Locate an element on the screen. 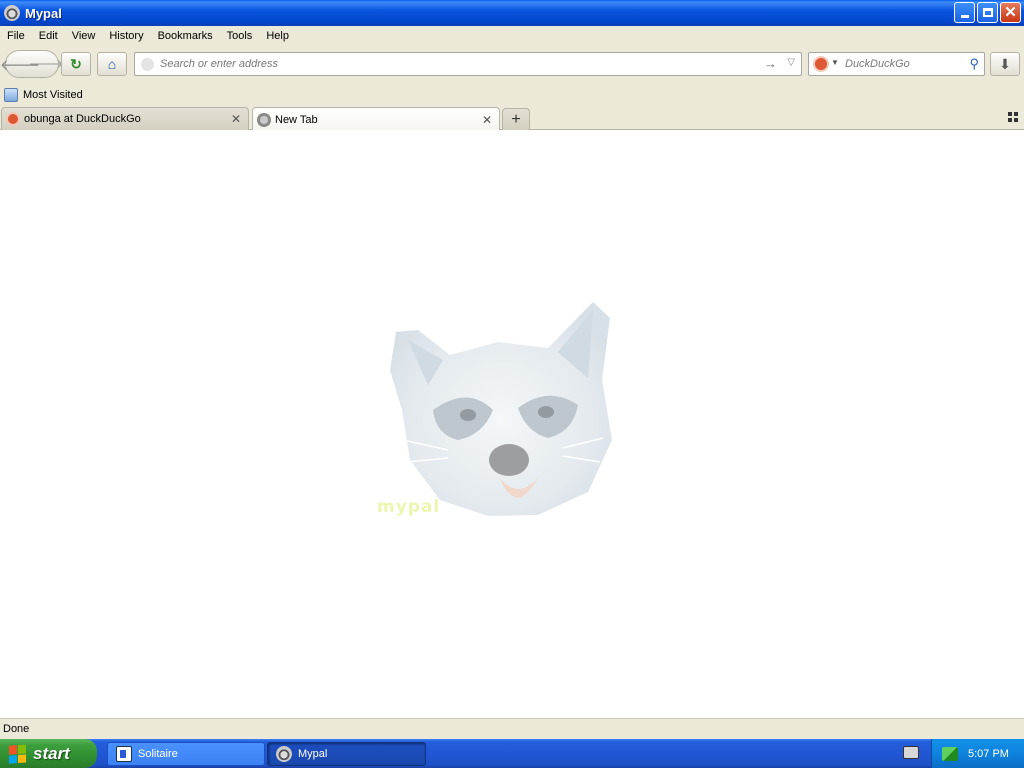  window-controls: ✕ is located at coordinates (987, 12).